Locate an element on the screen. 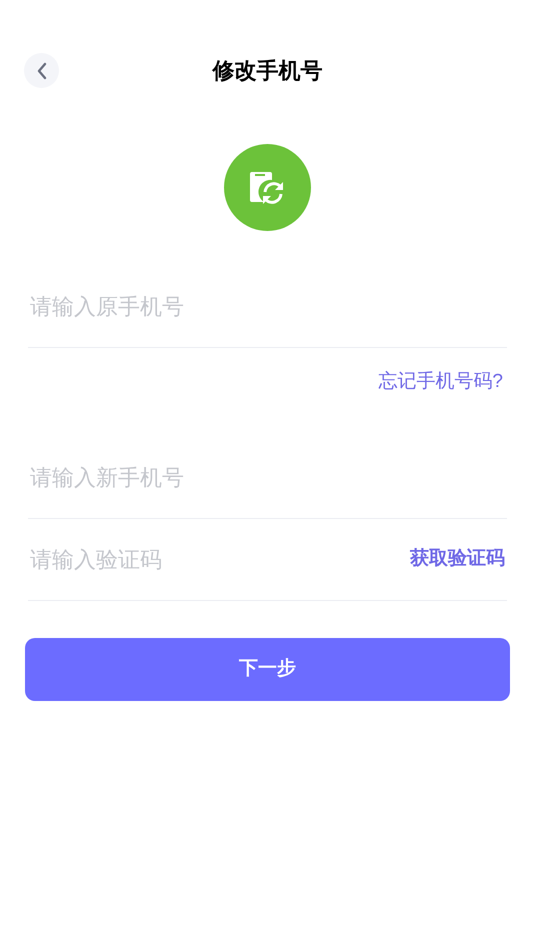  back-icon is located at coordinates (42, 71).